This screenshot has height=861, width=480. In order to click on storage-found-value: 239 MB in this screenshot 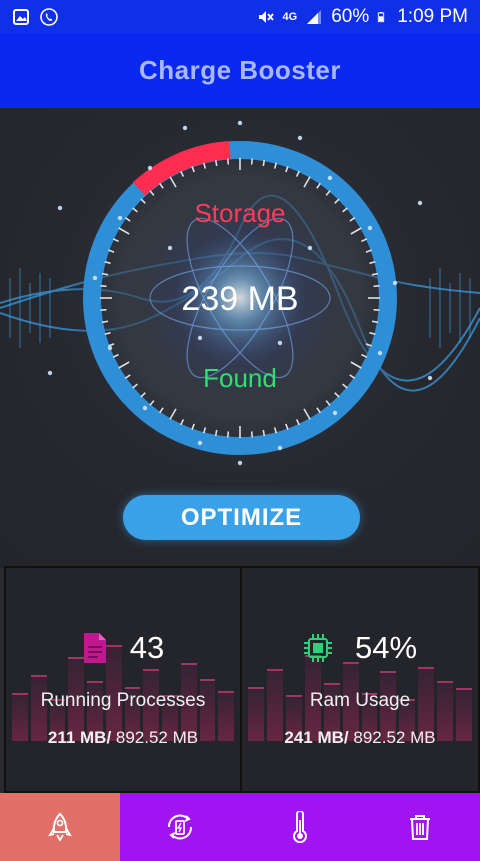, I will do `click(240, 299)`.